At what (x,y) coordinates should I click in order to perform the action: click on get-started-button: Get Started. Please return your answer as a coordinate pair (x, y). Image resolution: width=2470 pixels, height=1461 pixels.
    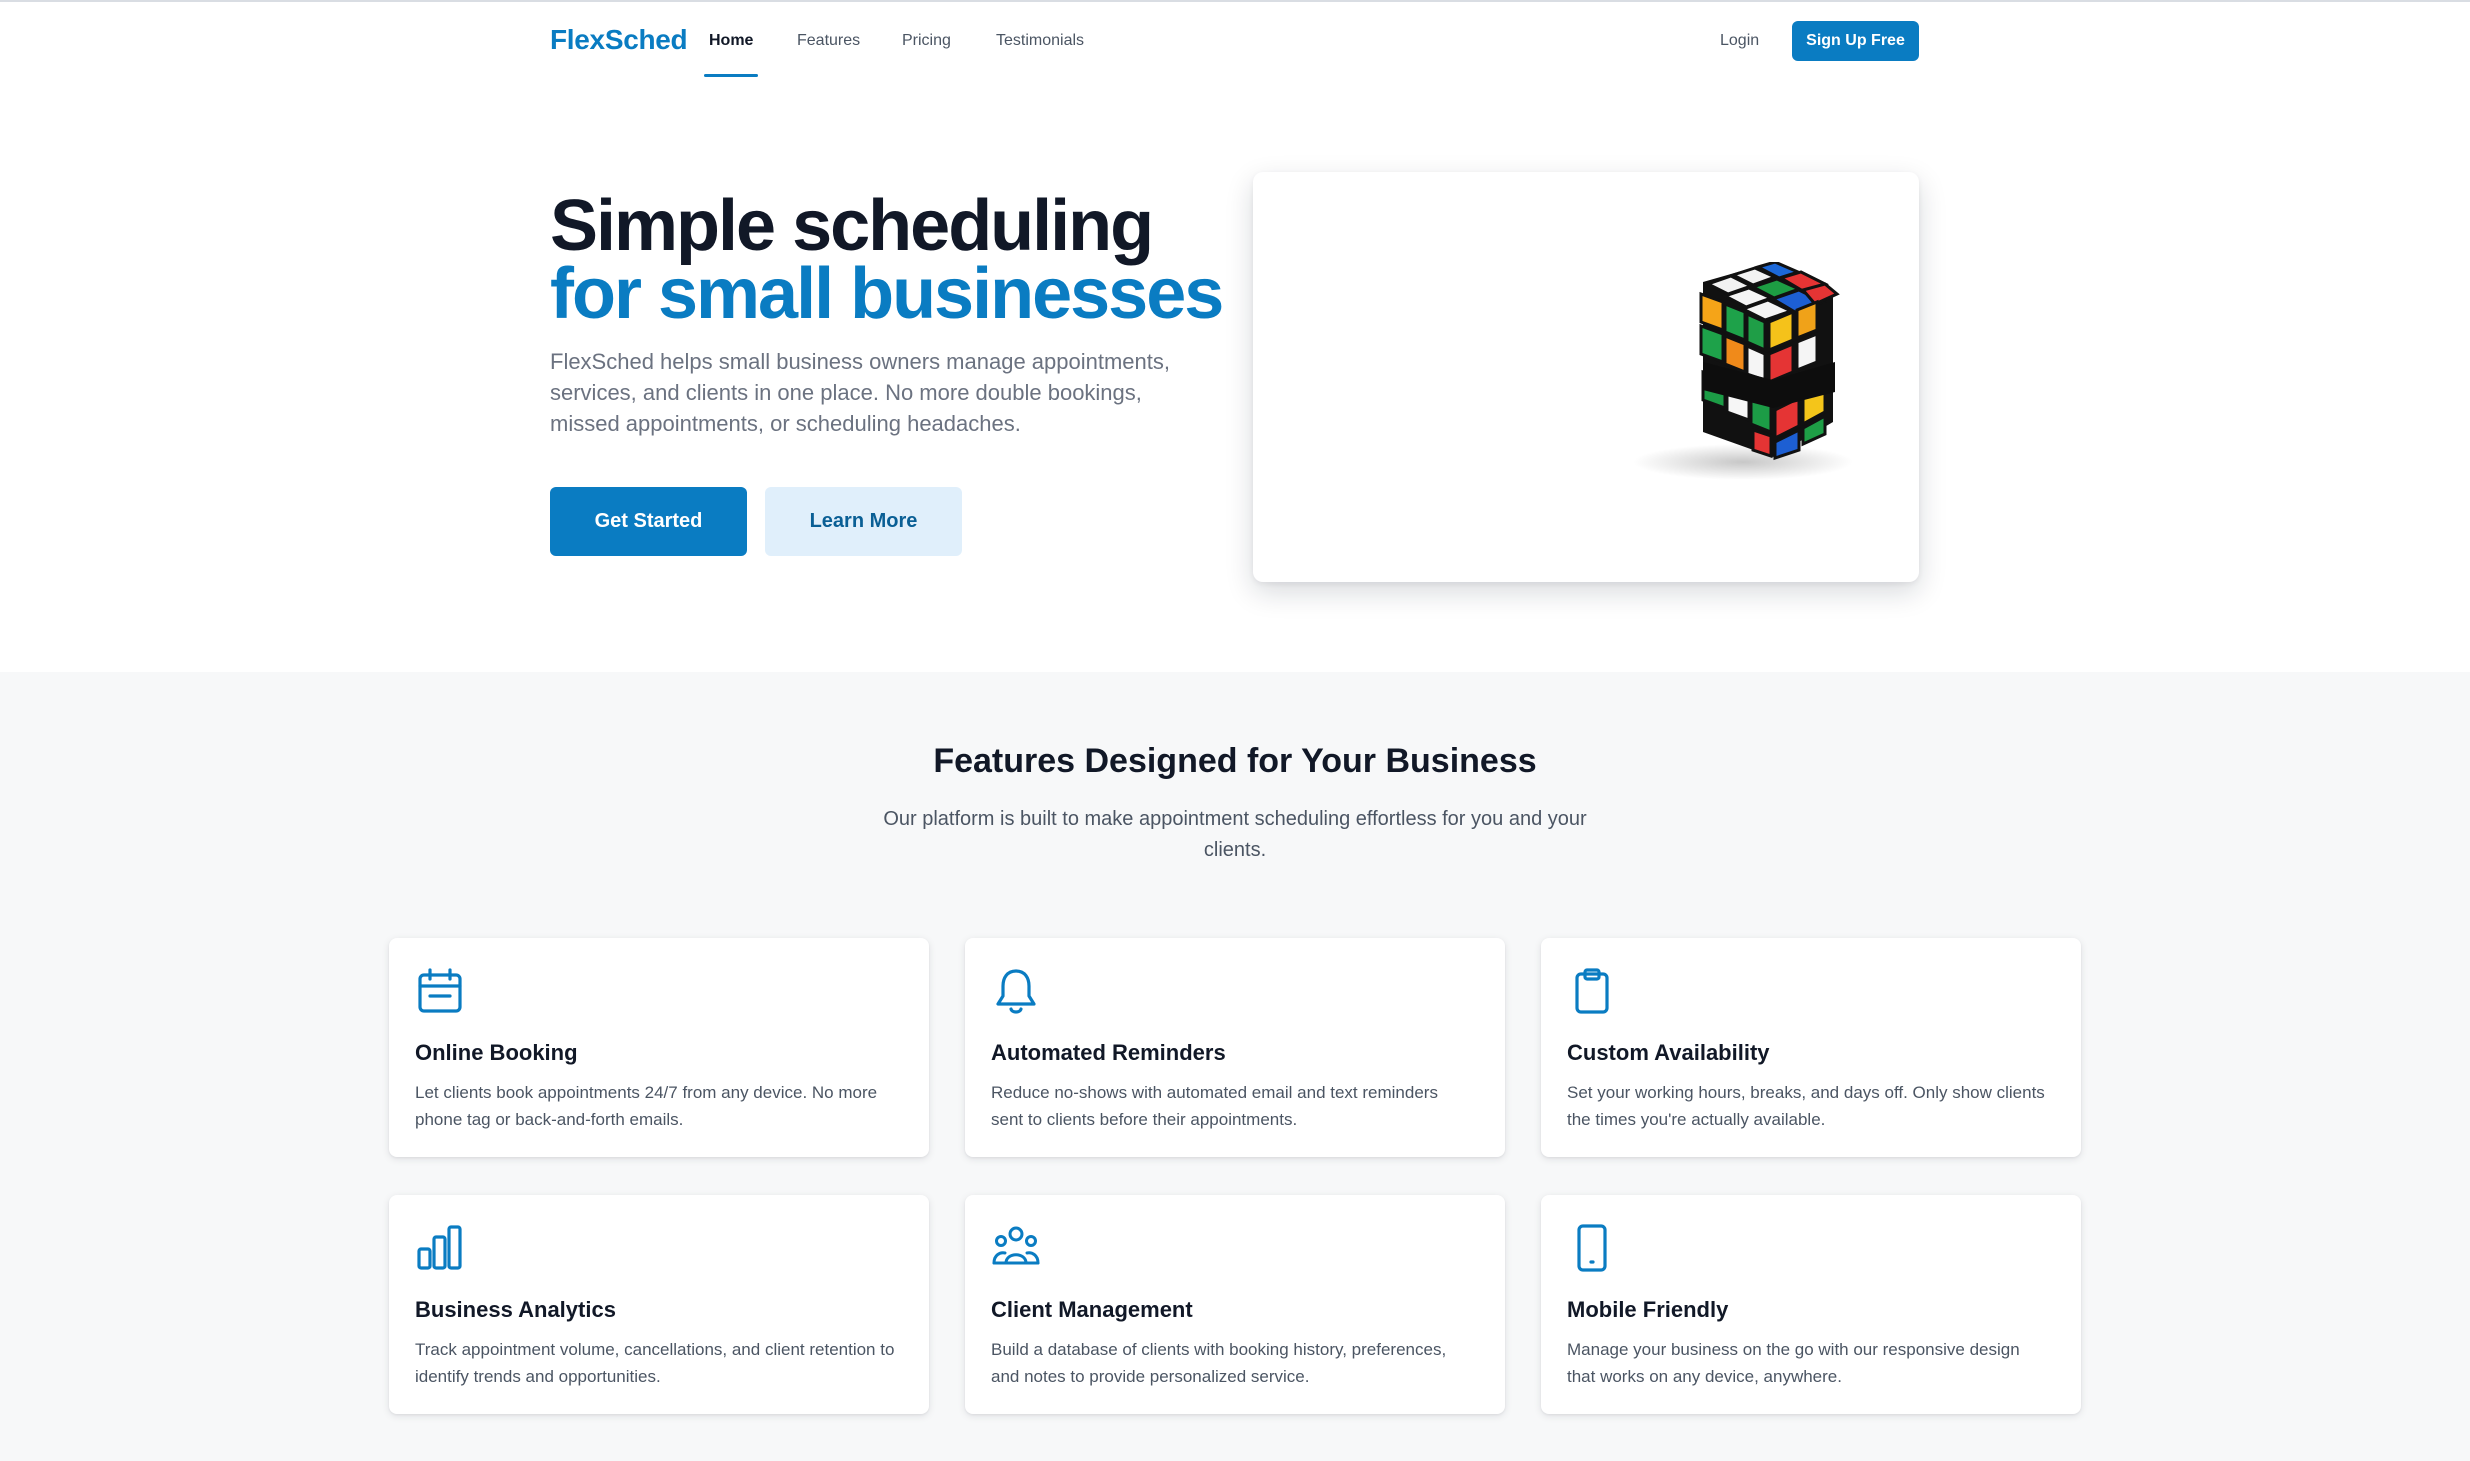
    Looking at the image, I should click on (648, 521).